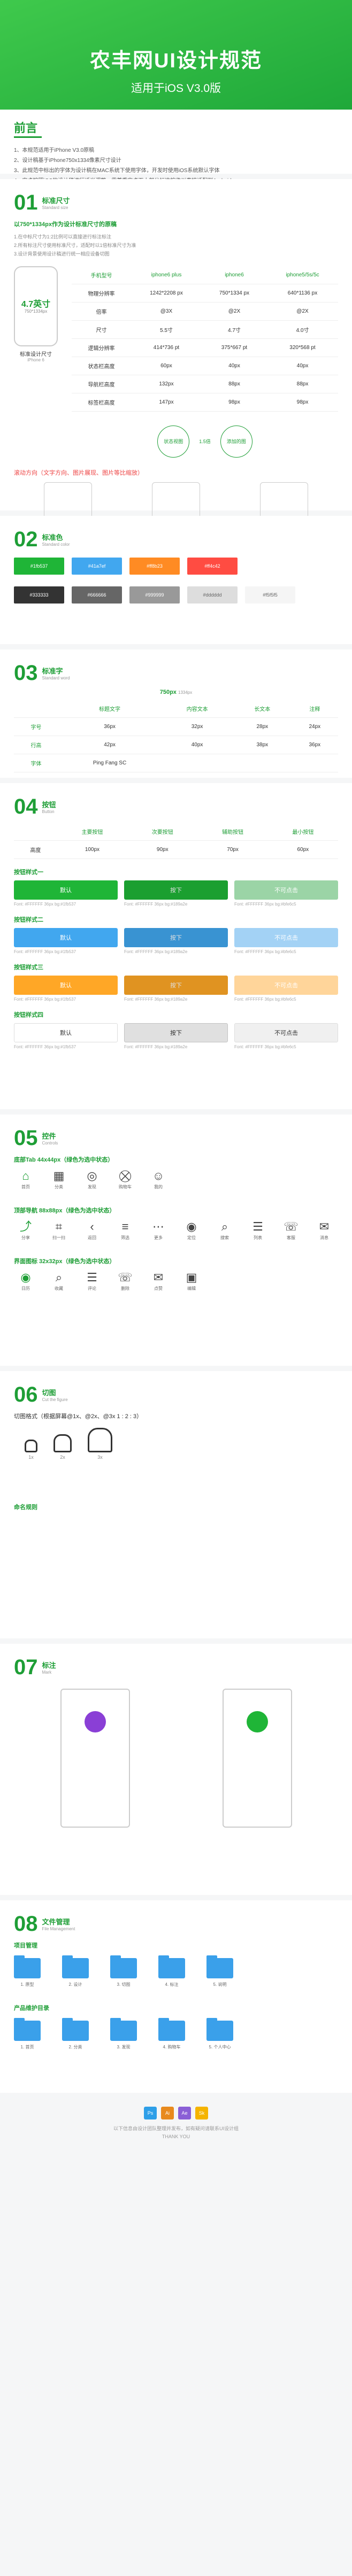 The height and width of the screenshot is (2576, 352). I want to click on home-icon, so click(31, 1446).